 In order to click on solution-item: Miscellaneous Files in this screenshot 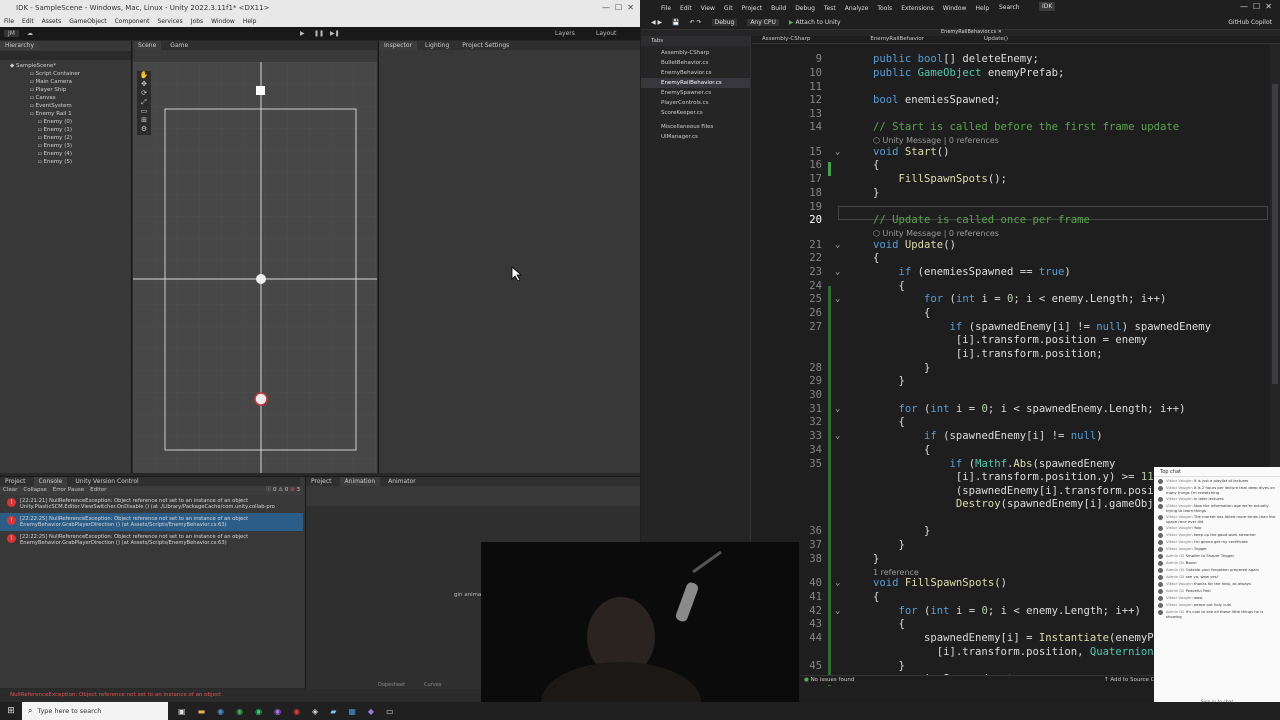, I will do `click(695, 127)`.